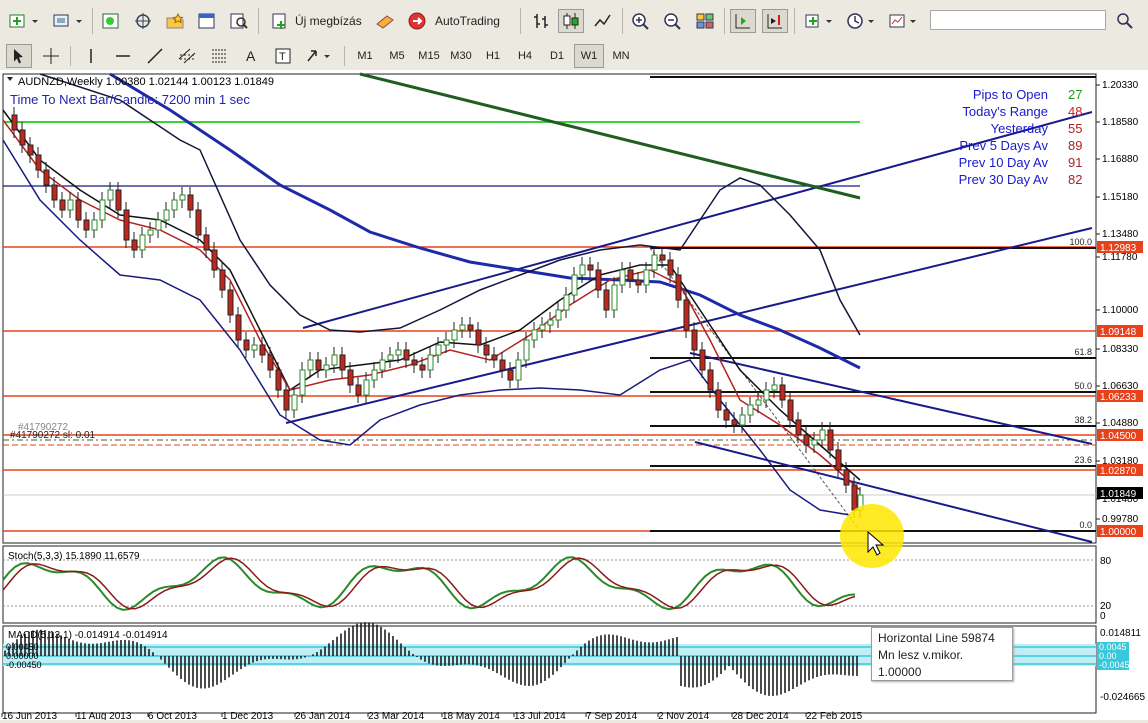 The width and height of the screenshot is (1148, 723). I want to click on date-label-3: 1 Dec 2013, so click(248, 715).